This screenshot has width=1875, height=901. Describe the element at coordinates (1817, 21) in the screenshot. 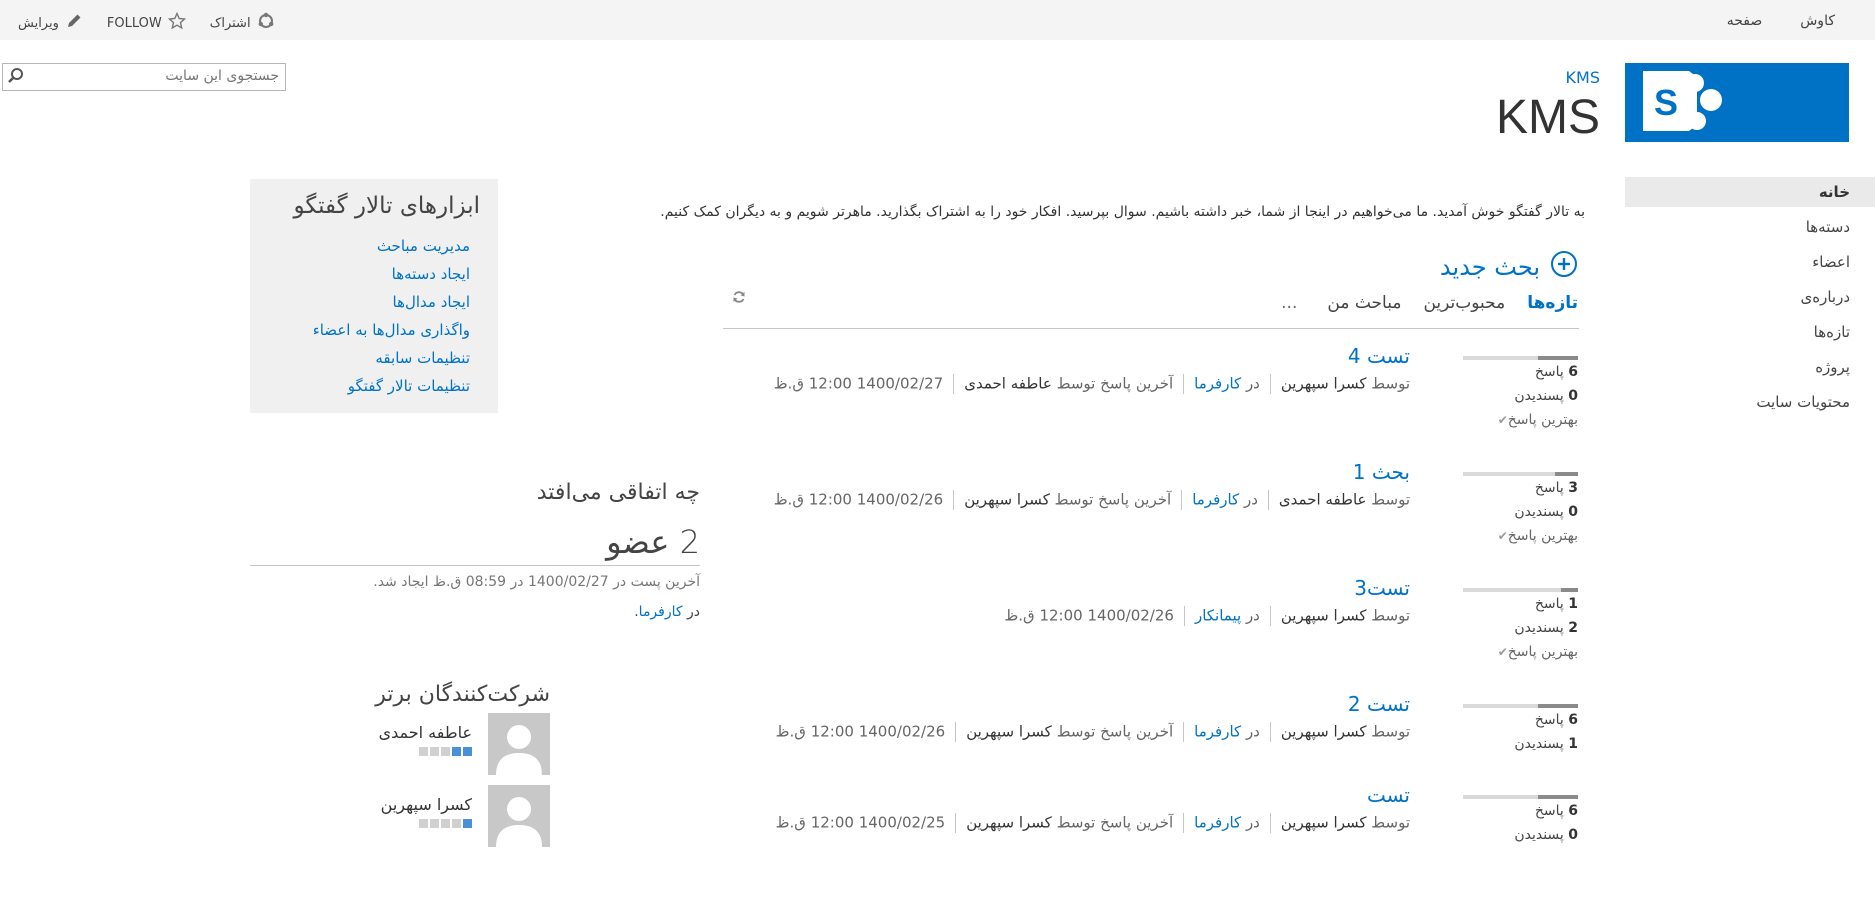

I see `browse-tab: کاوش` at that location.